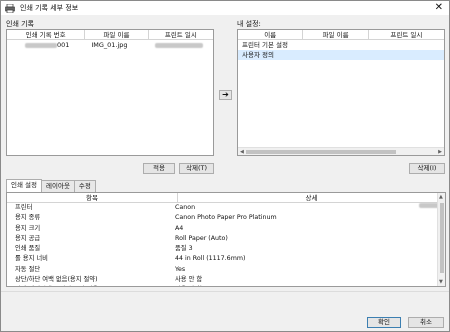 This screenshot has height=332, width=450. Describe the element at coordinates (24, 207) in the screenshot. I see `detail-item-name: 프린터` at that location.